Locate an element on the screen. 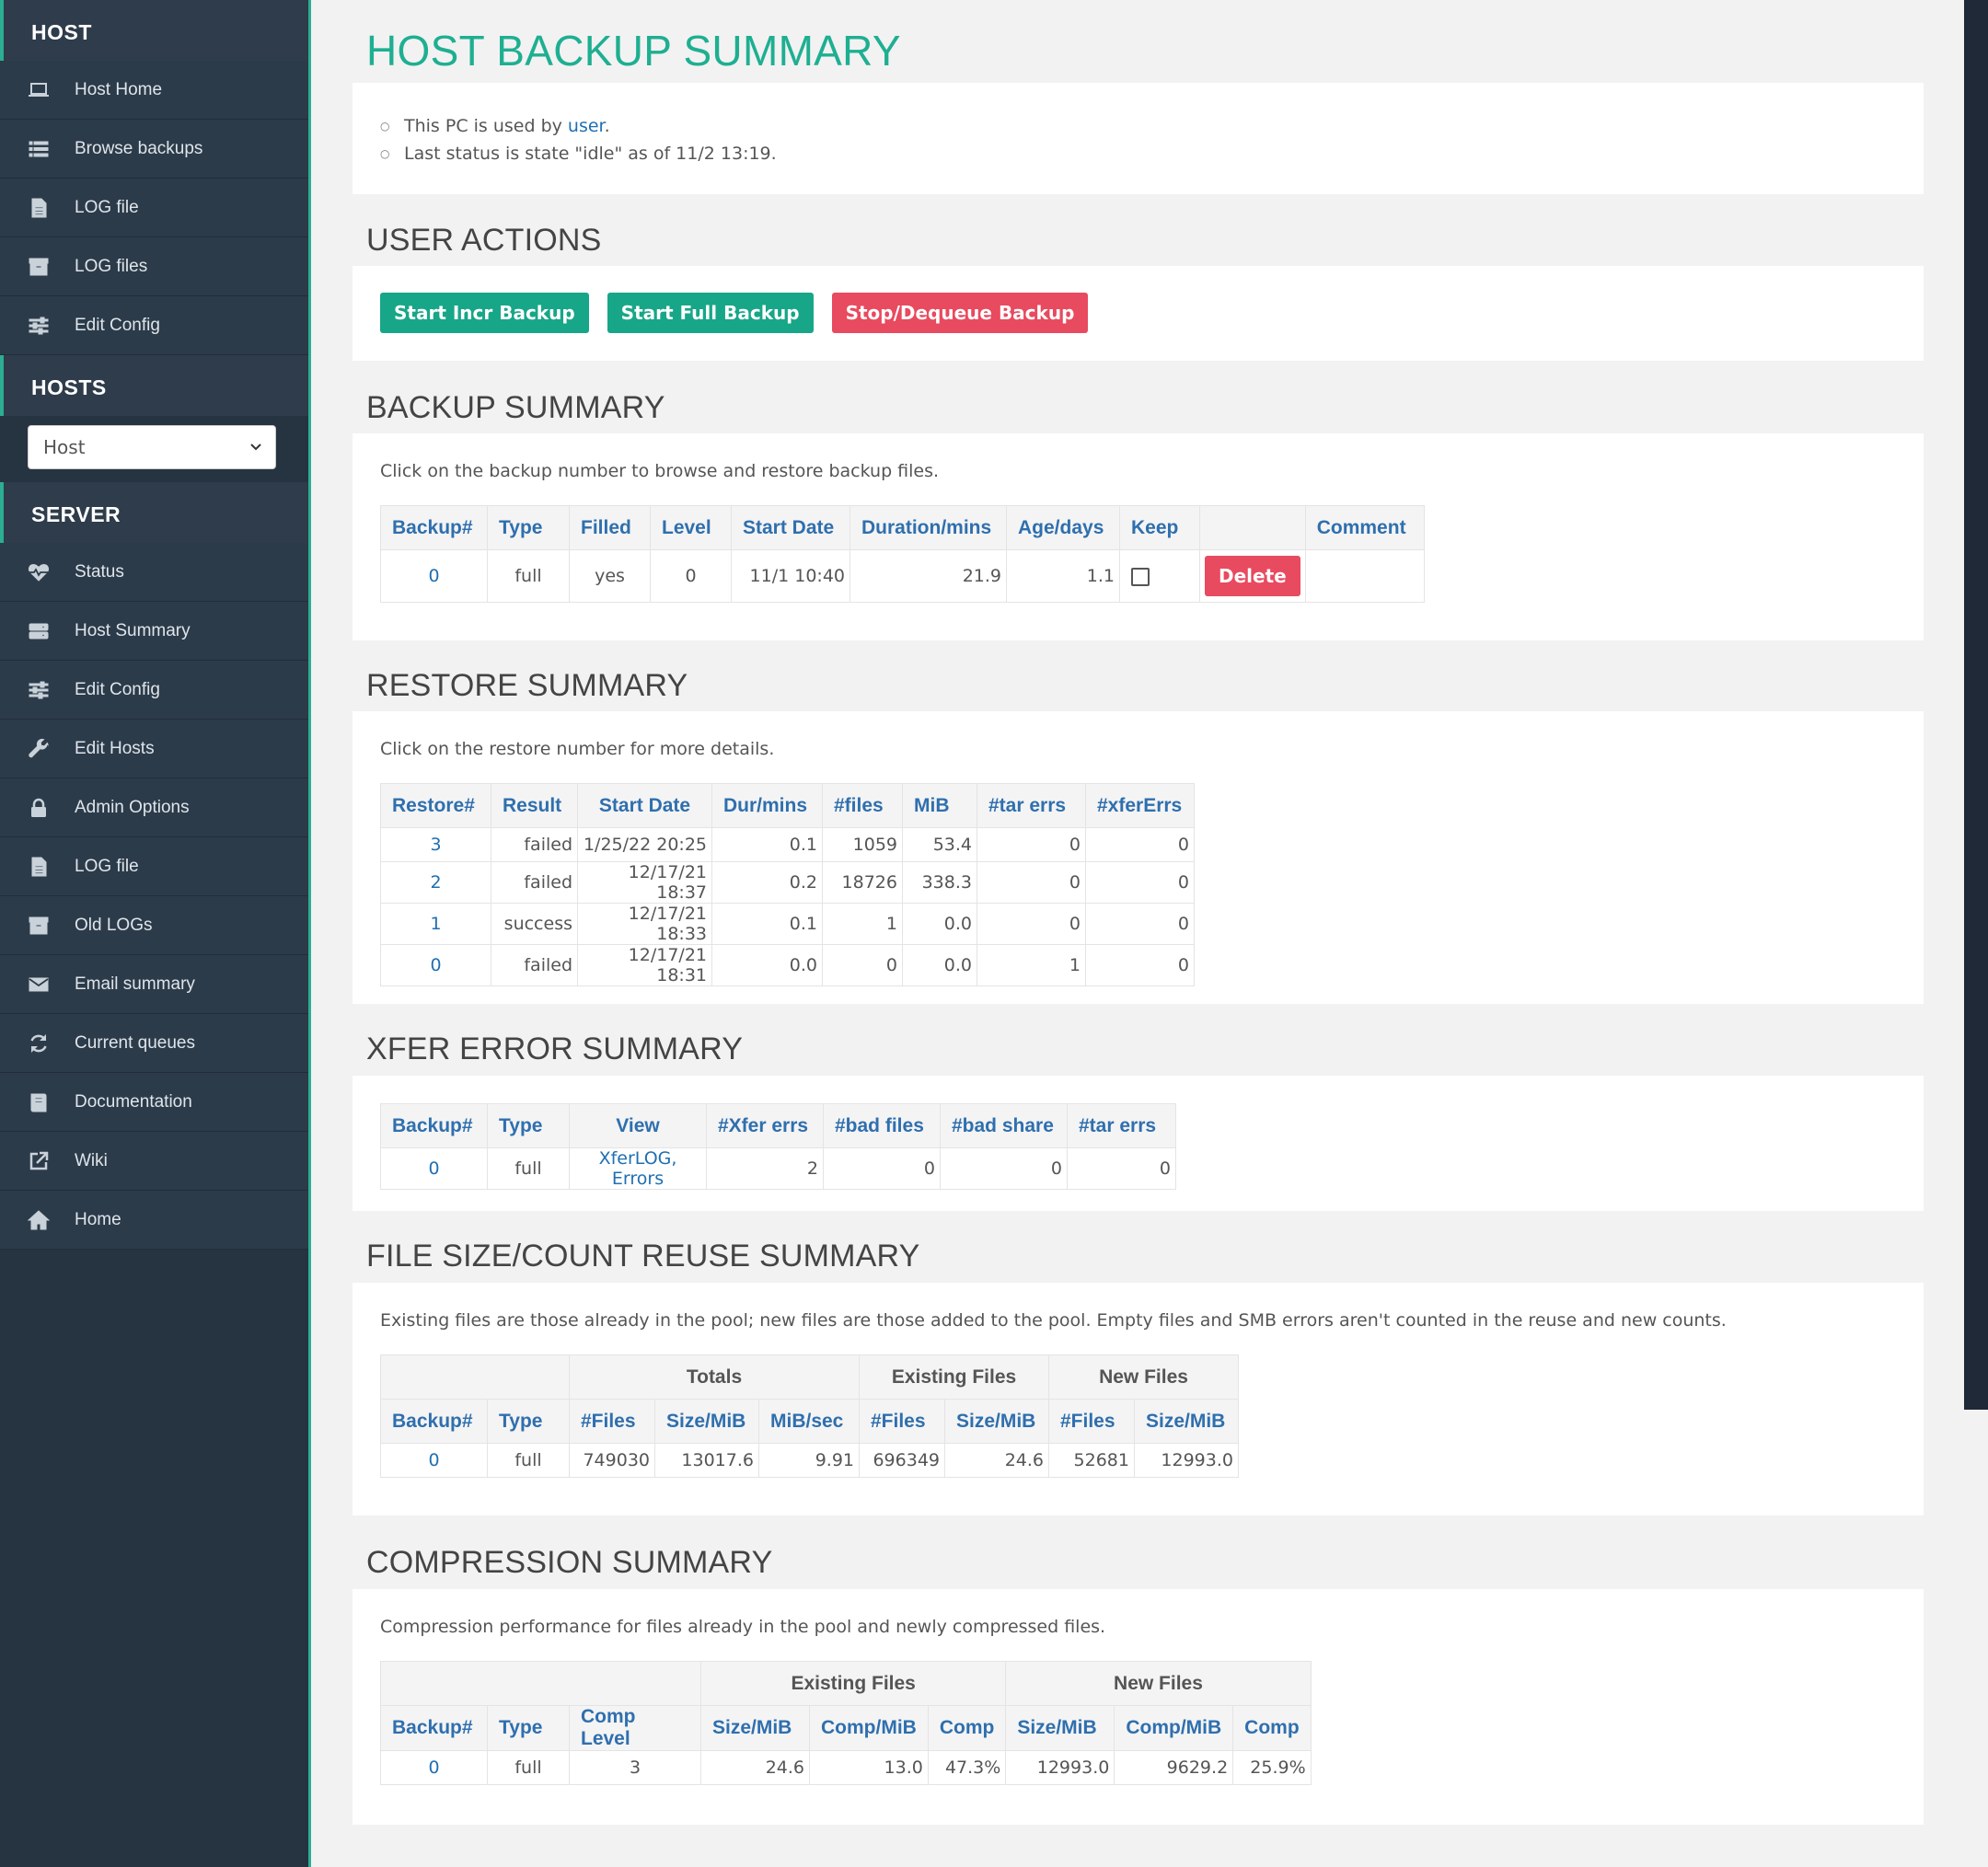  sidebar-header-host: HOST is located at coordinates (154, 30).